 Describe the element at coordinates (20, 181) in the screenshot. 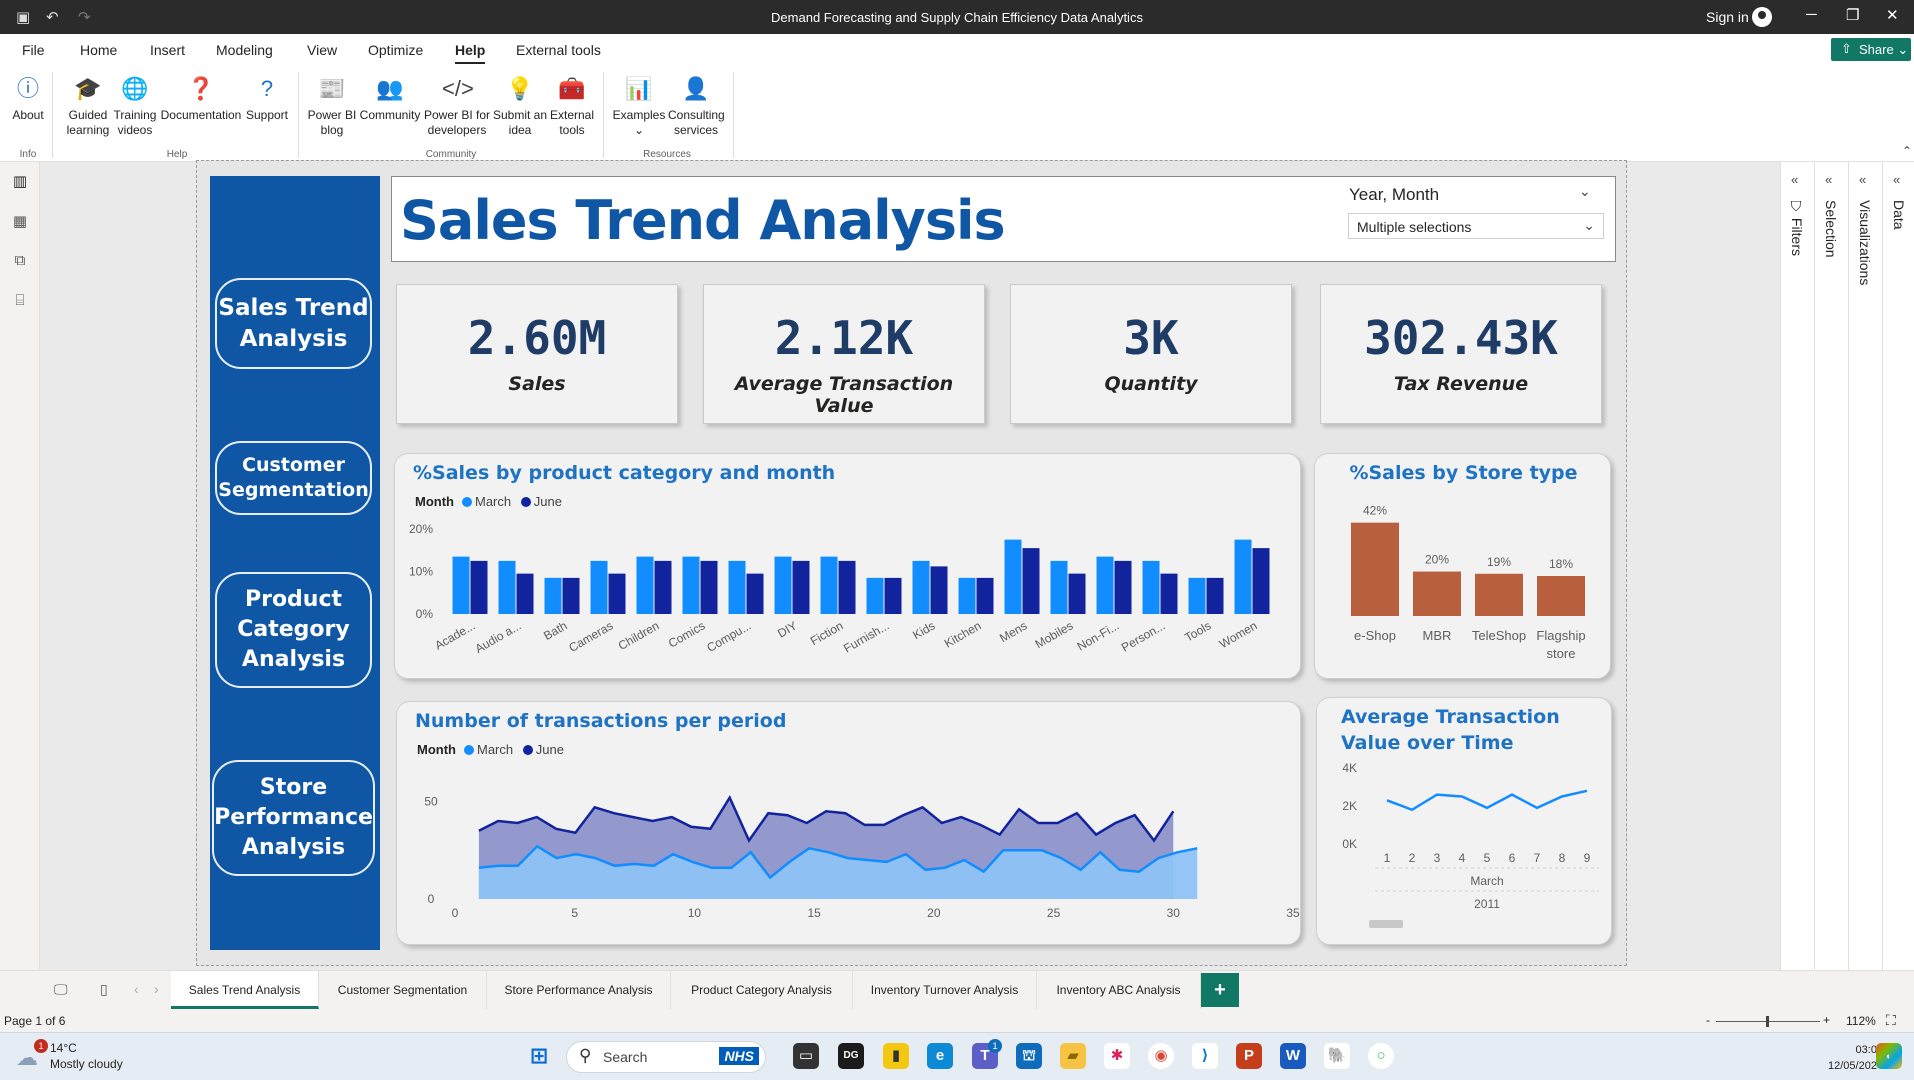

I see `report-view-icon: ▥` at that location.